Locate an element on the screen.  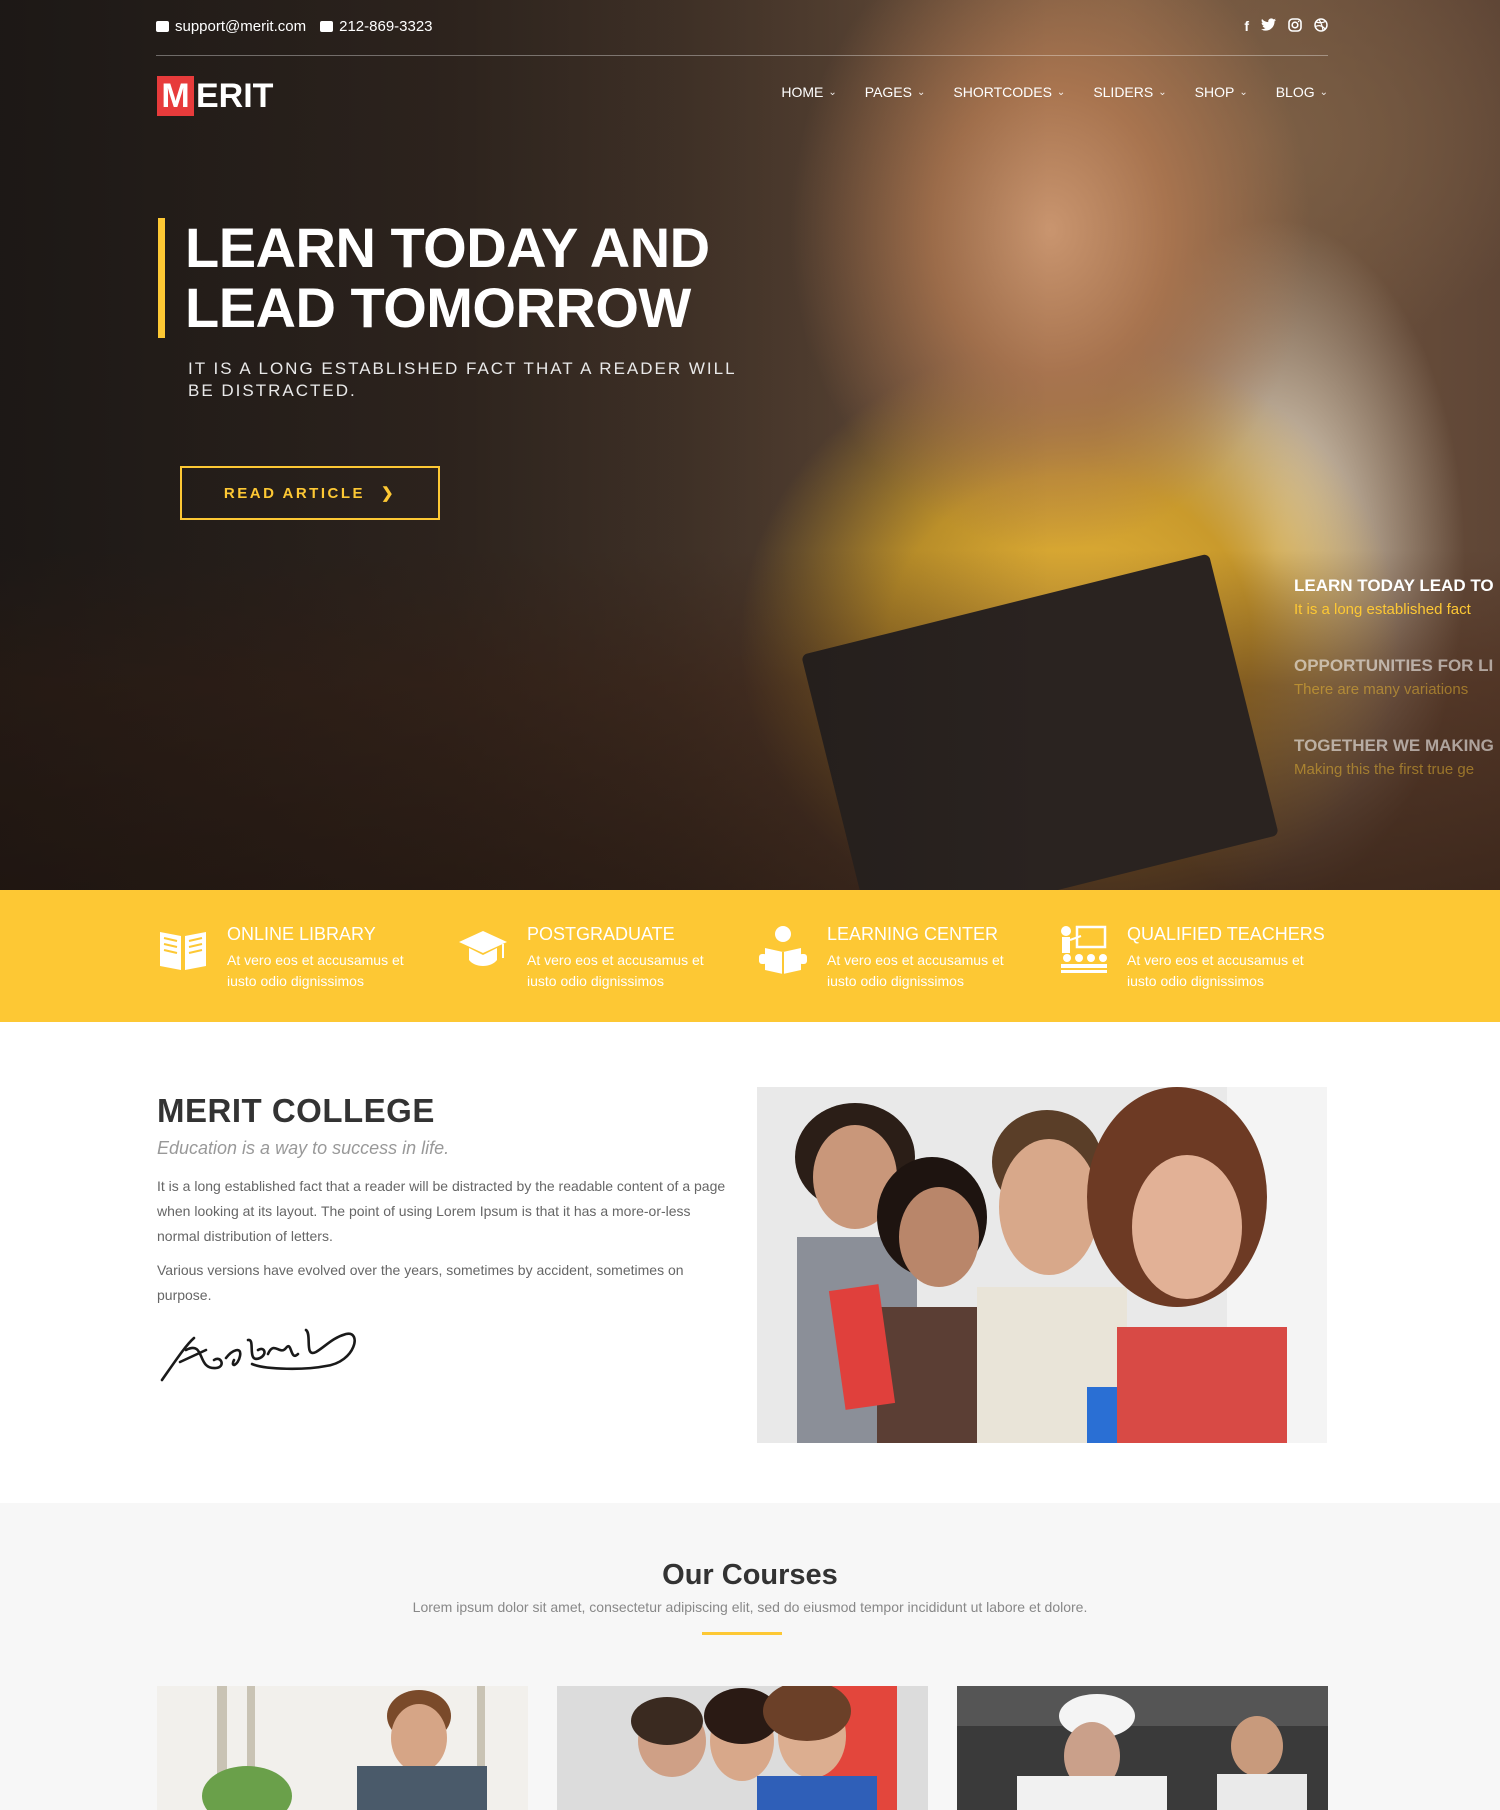
students-photo is located at coordinates (1042, 1265).